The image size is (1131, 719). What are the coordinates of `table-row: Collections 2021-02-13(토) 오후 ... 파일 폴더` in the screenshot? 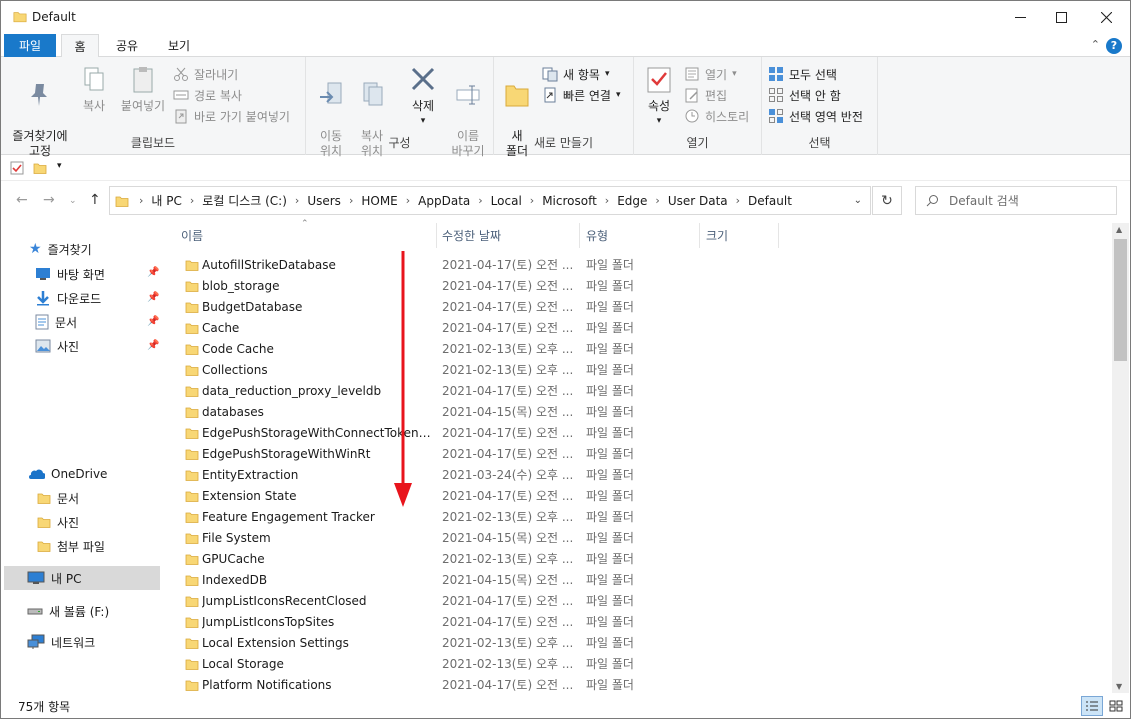 It's located at (644, 369).